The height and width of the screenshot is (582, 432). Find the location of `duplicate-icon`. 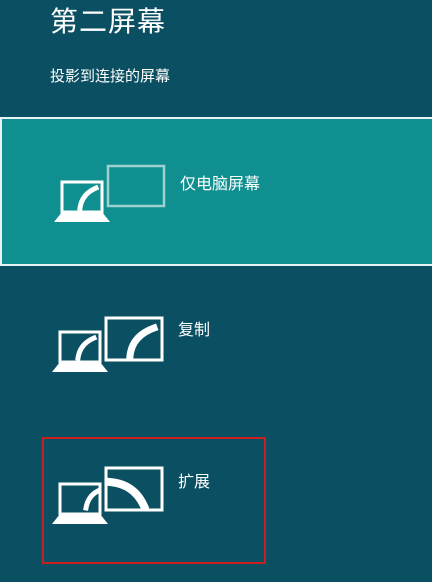

duplicate-icon is located at coordinates (108, 344).